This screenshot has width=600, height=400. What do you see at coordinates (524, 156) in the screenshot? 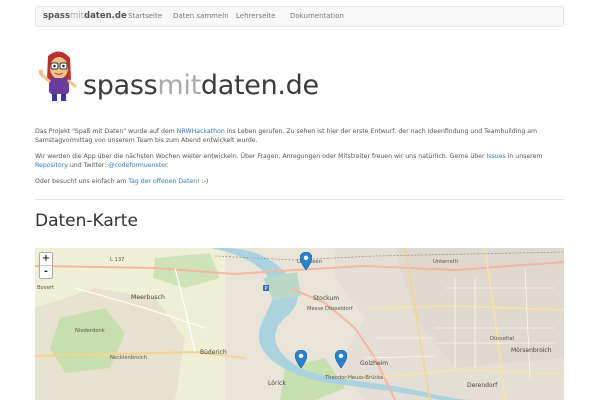
I see `intro-p2-text-b: in unserem` at bounding box center [524, 156].